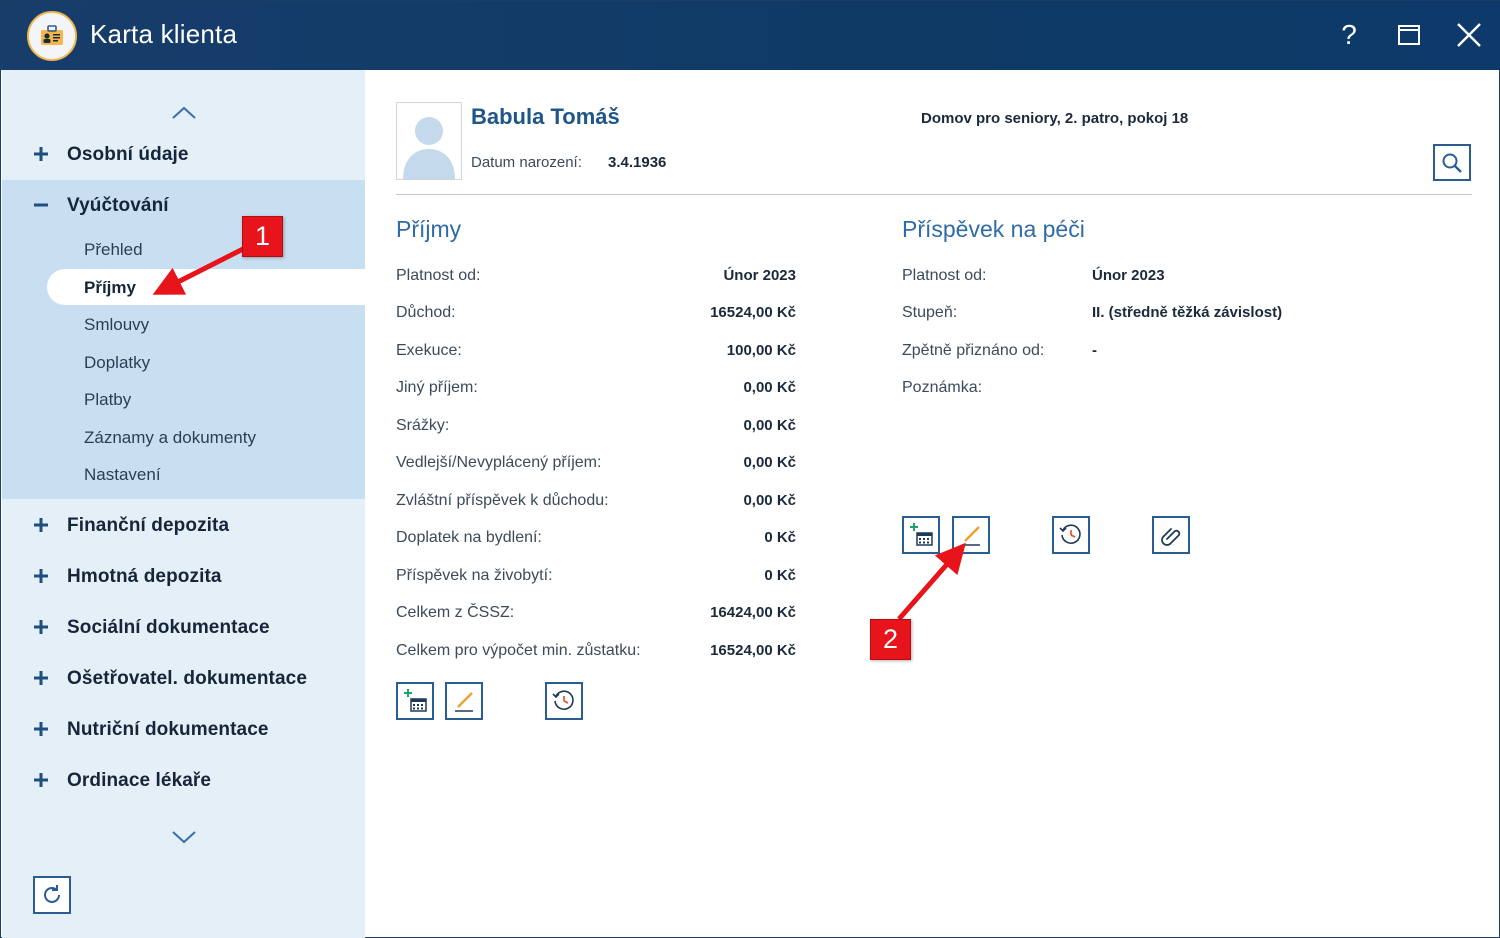  Describe the element at coordinates (52, 36) in the screenshot. I see `client-card-app-icon` at that location.